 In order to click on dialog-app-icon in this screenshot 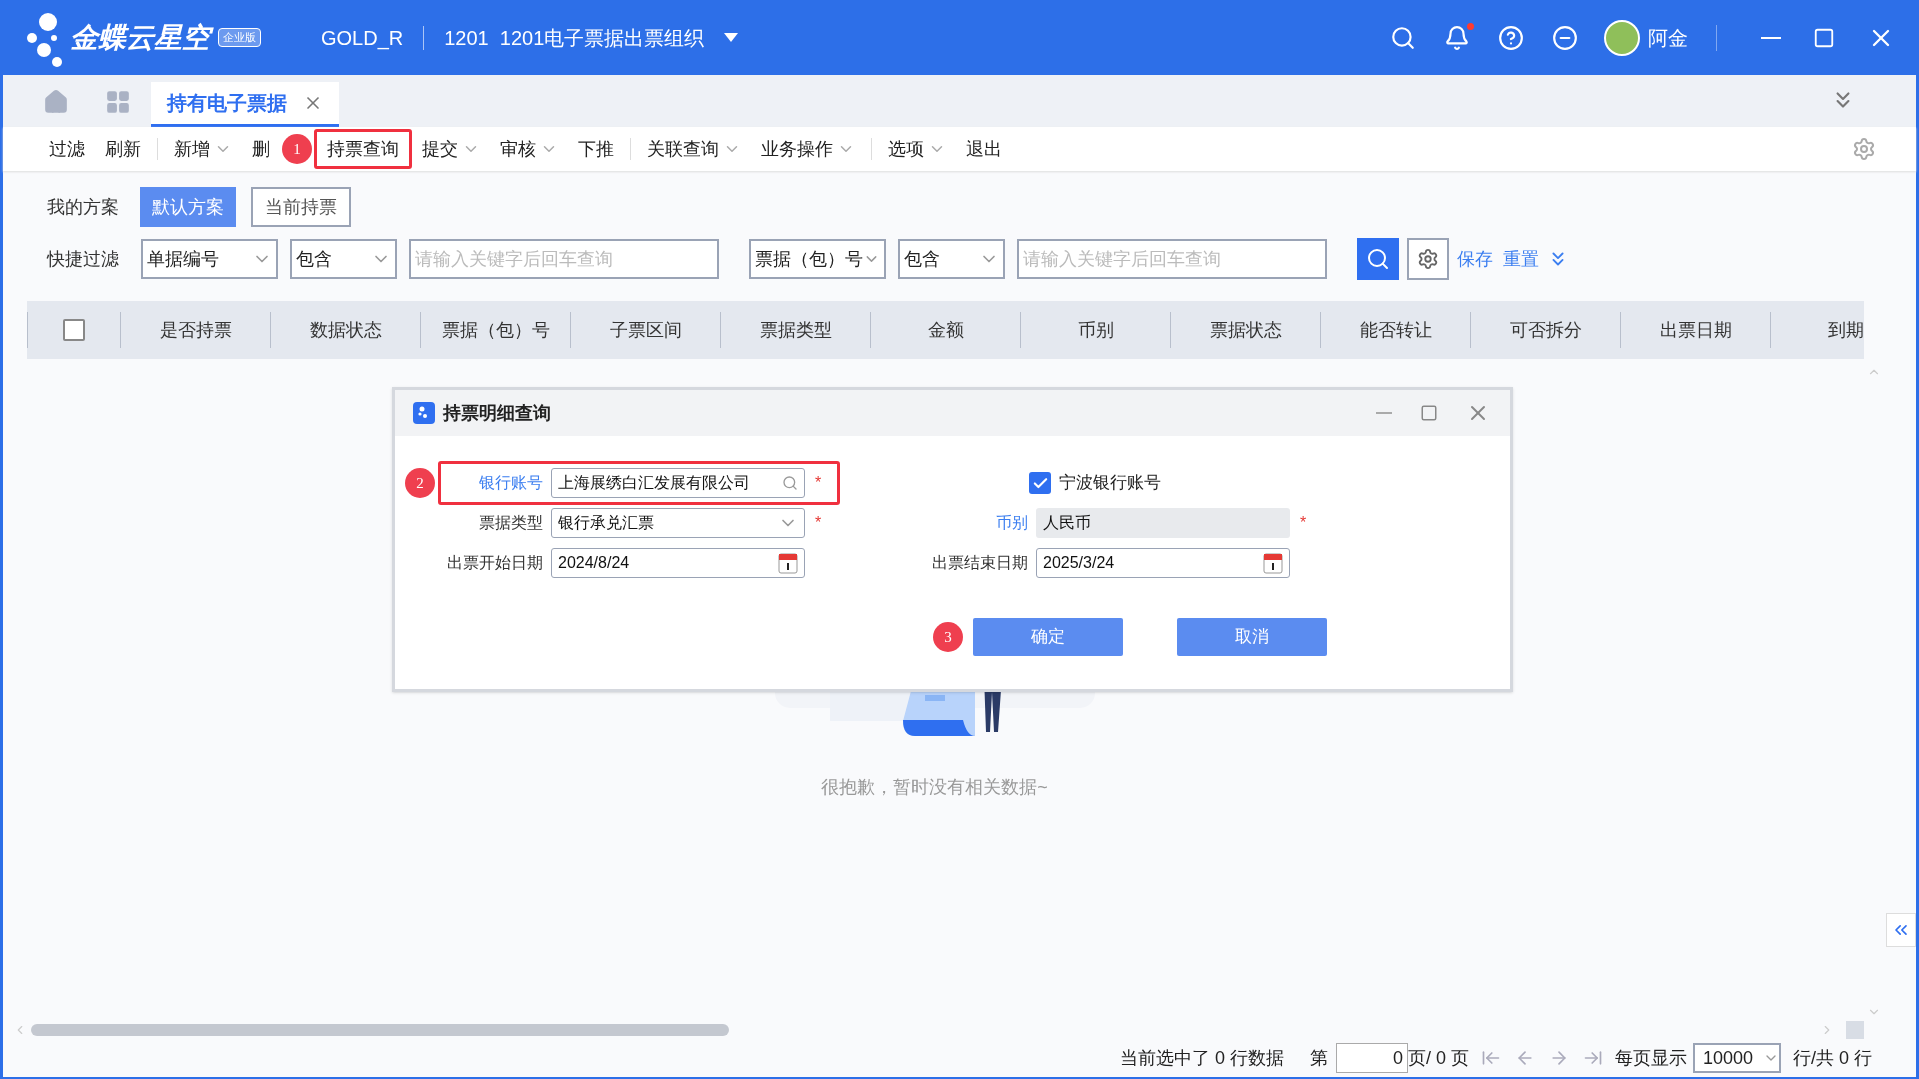, I will do `click(424, 413)`.